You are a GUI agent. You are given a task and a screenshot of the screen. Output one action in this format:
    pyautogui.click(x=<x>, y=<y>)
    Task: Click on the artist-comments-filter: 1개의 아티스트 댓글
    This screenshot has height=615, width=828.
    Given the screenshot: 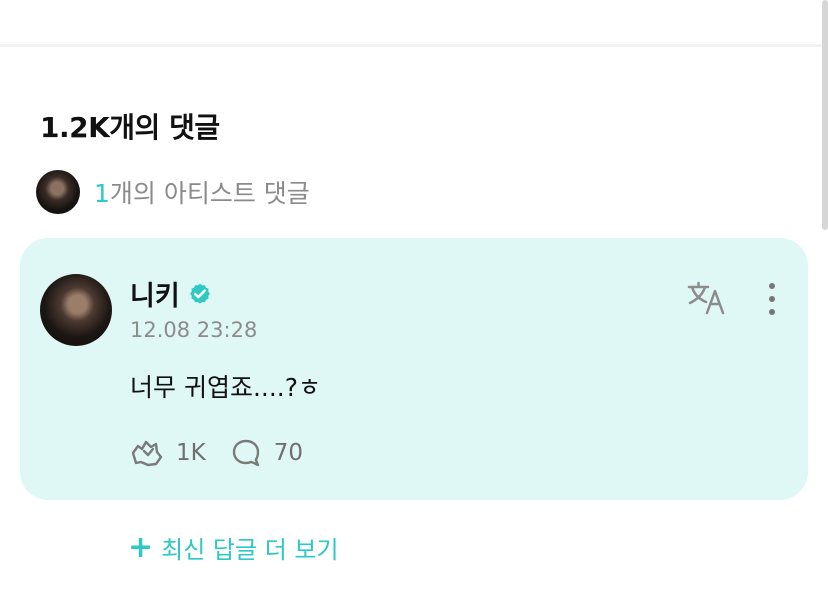 What is the action you would take?
    pyautogui.click(x=173, y=192)
    